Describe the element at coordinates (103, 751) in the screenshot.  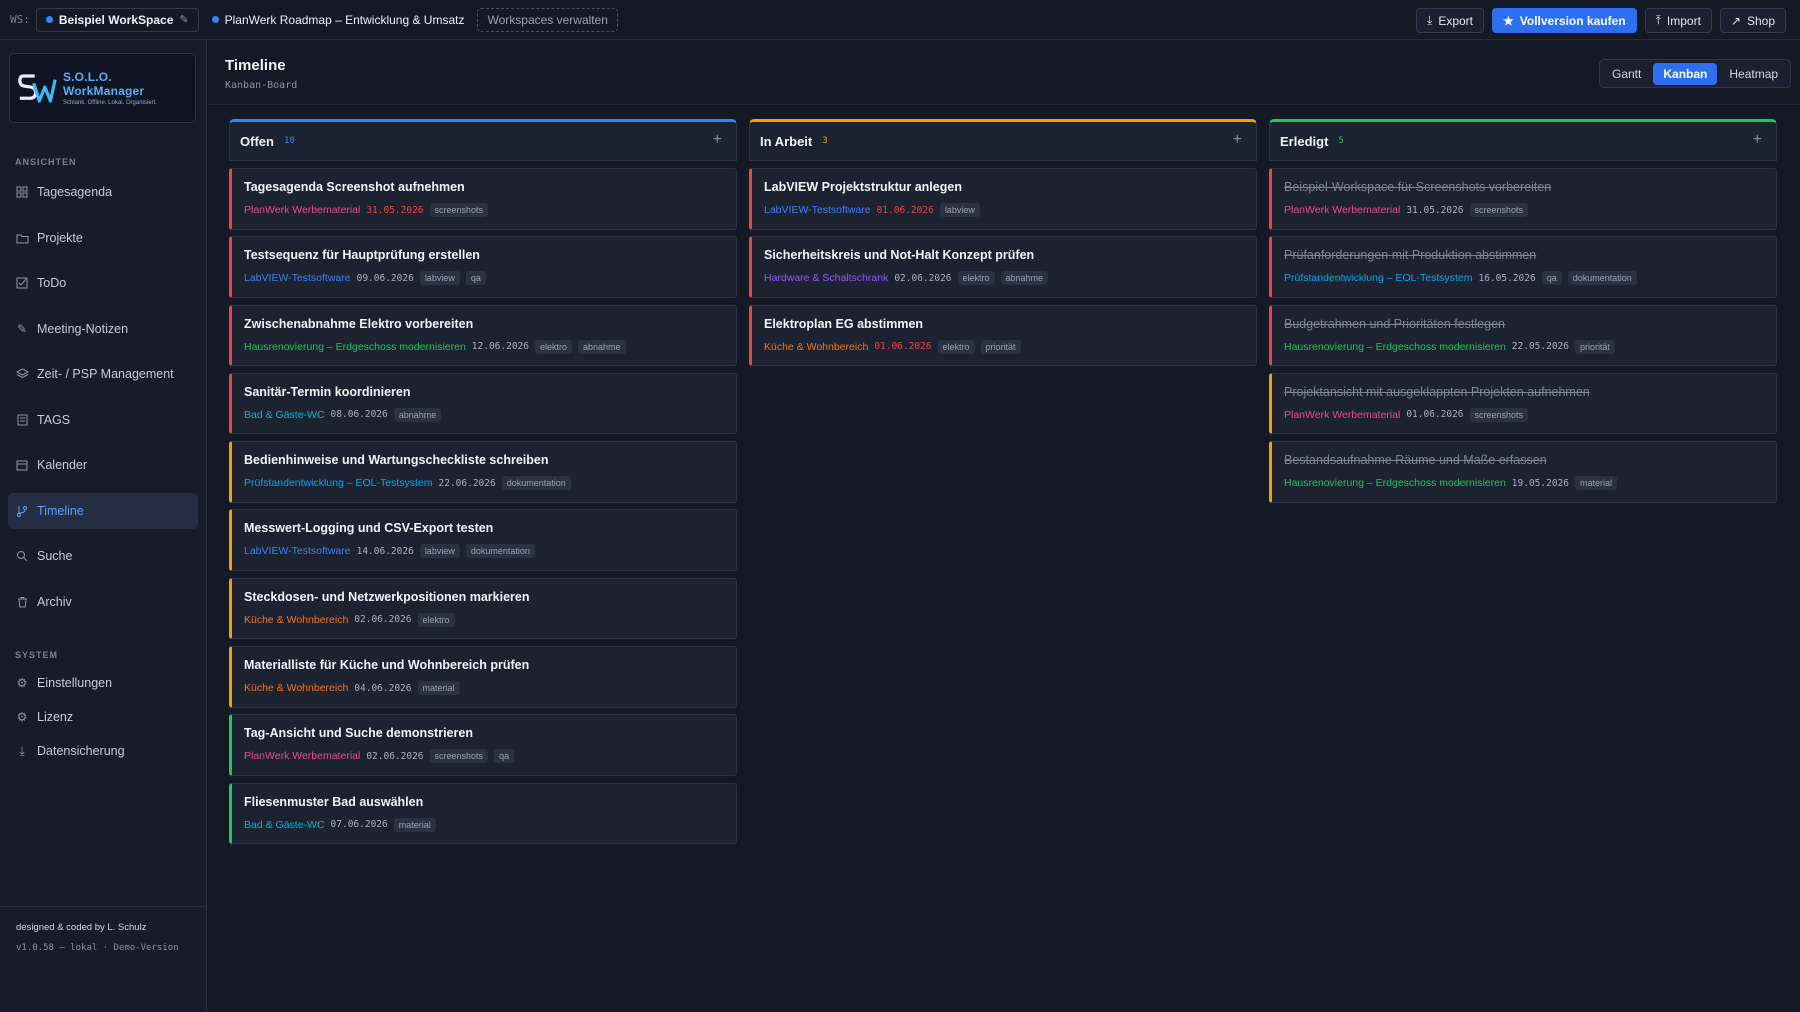
I see `sidebar-item-datensicherung: ⤓ Datensicherung` at that location.